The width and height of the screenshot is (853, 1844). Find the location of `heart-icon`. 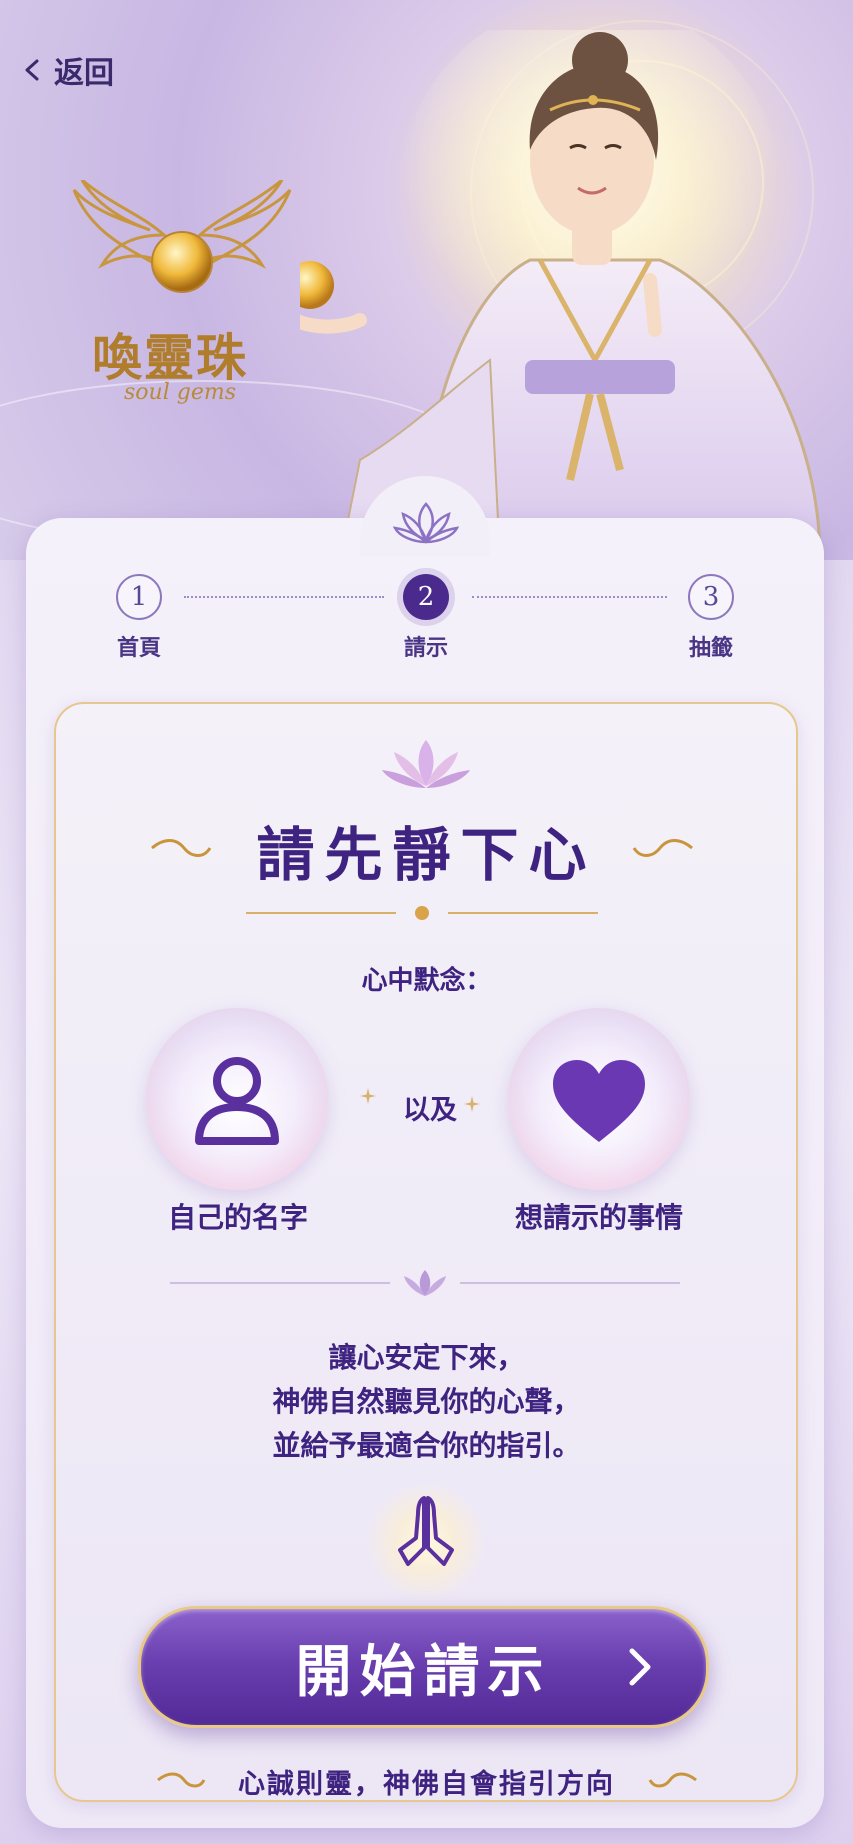

heart-icon is located at coordinates (599, 1101).